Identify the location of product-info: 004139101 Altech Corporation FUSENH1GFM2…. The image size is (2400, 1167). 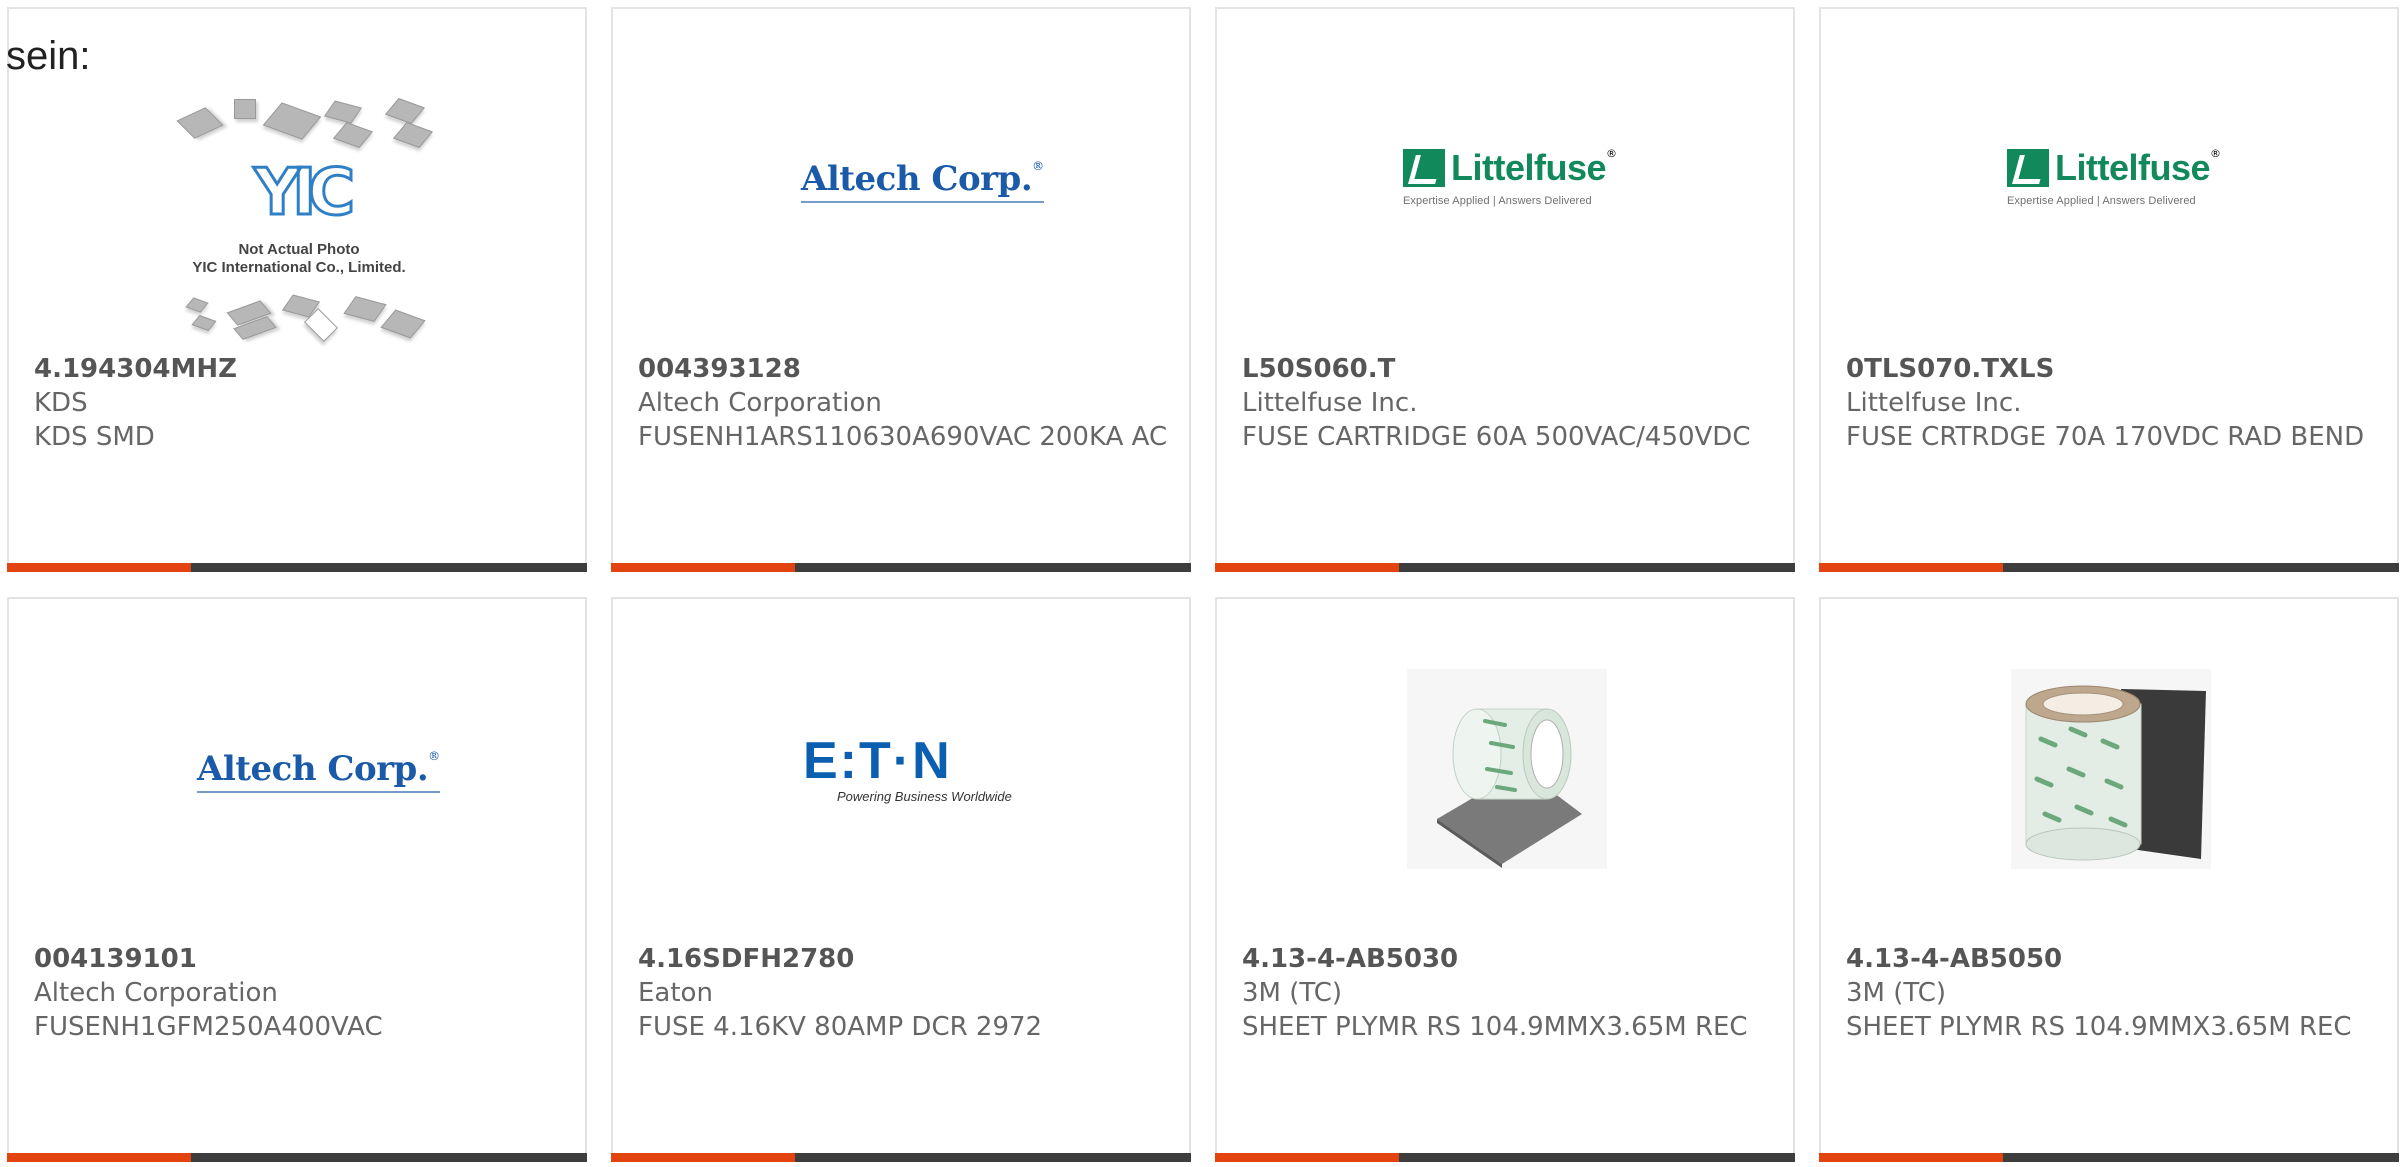
(299, 993).